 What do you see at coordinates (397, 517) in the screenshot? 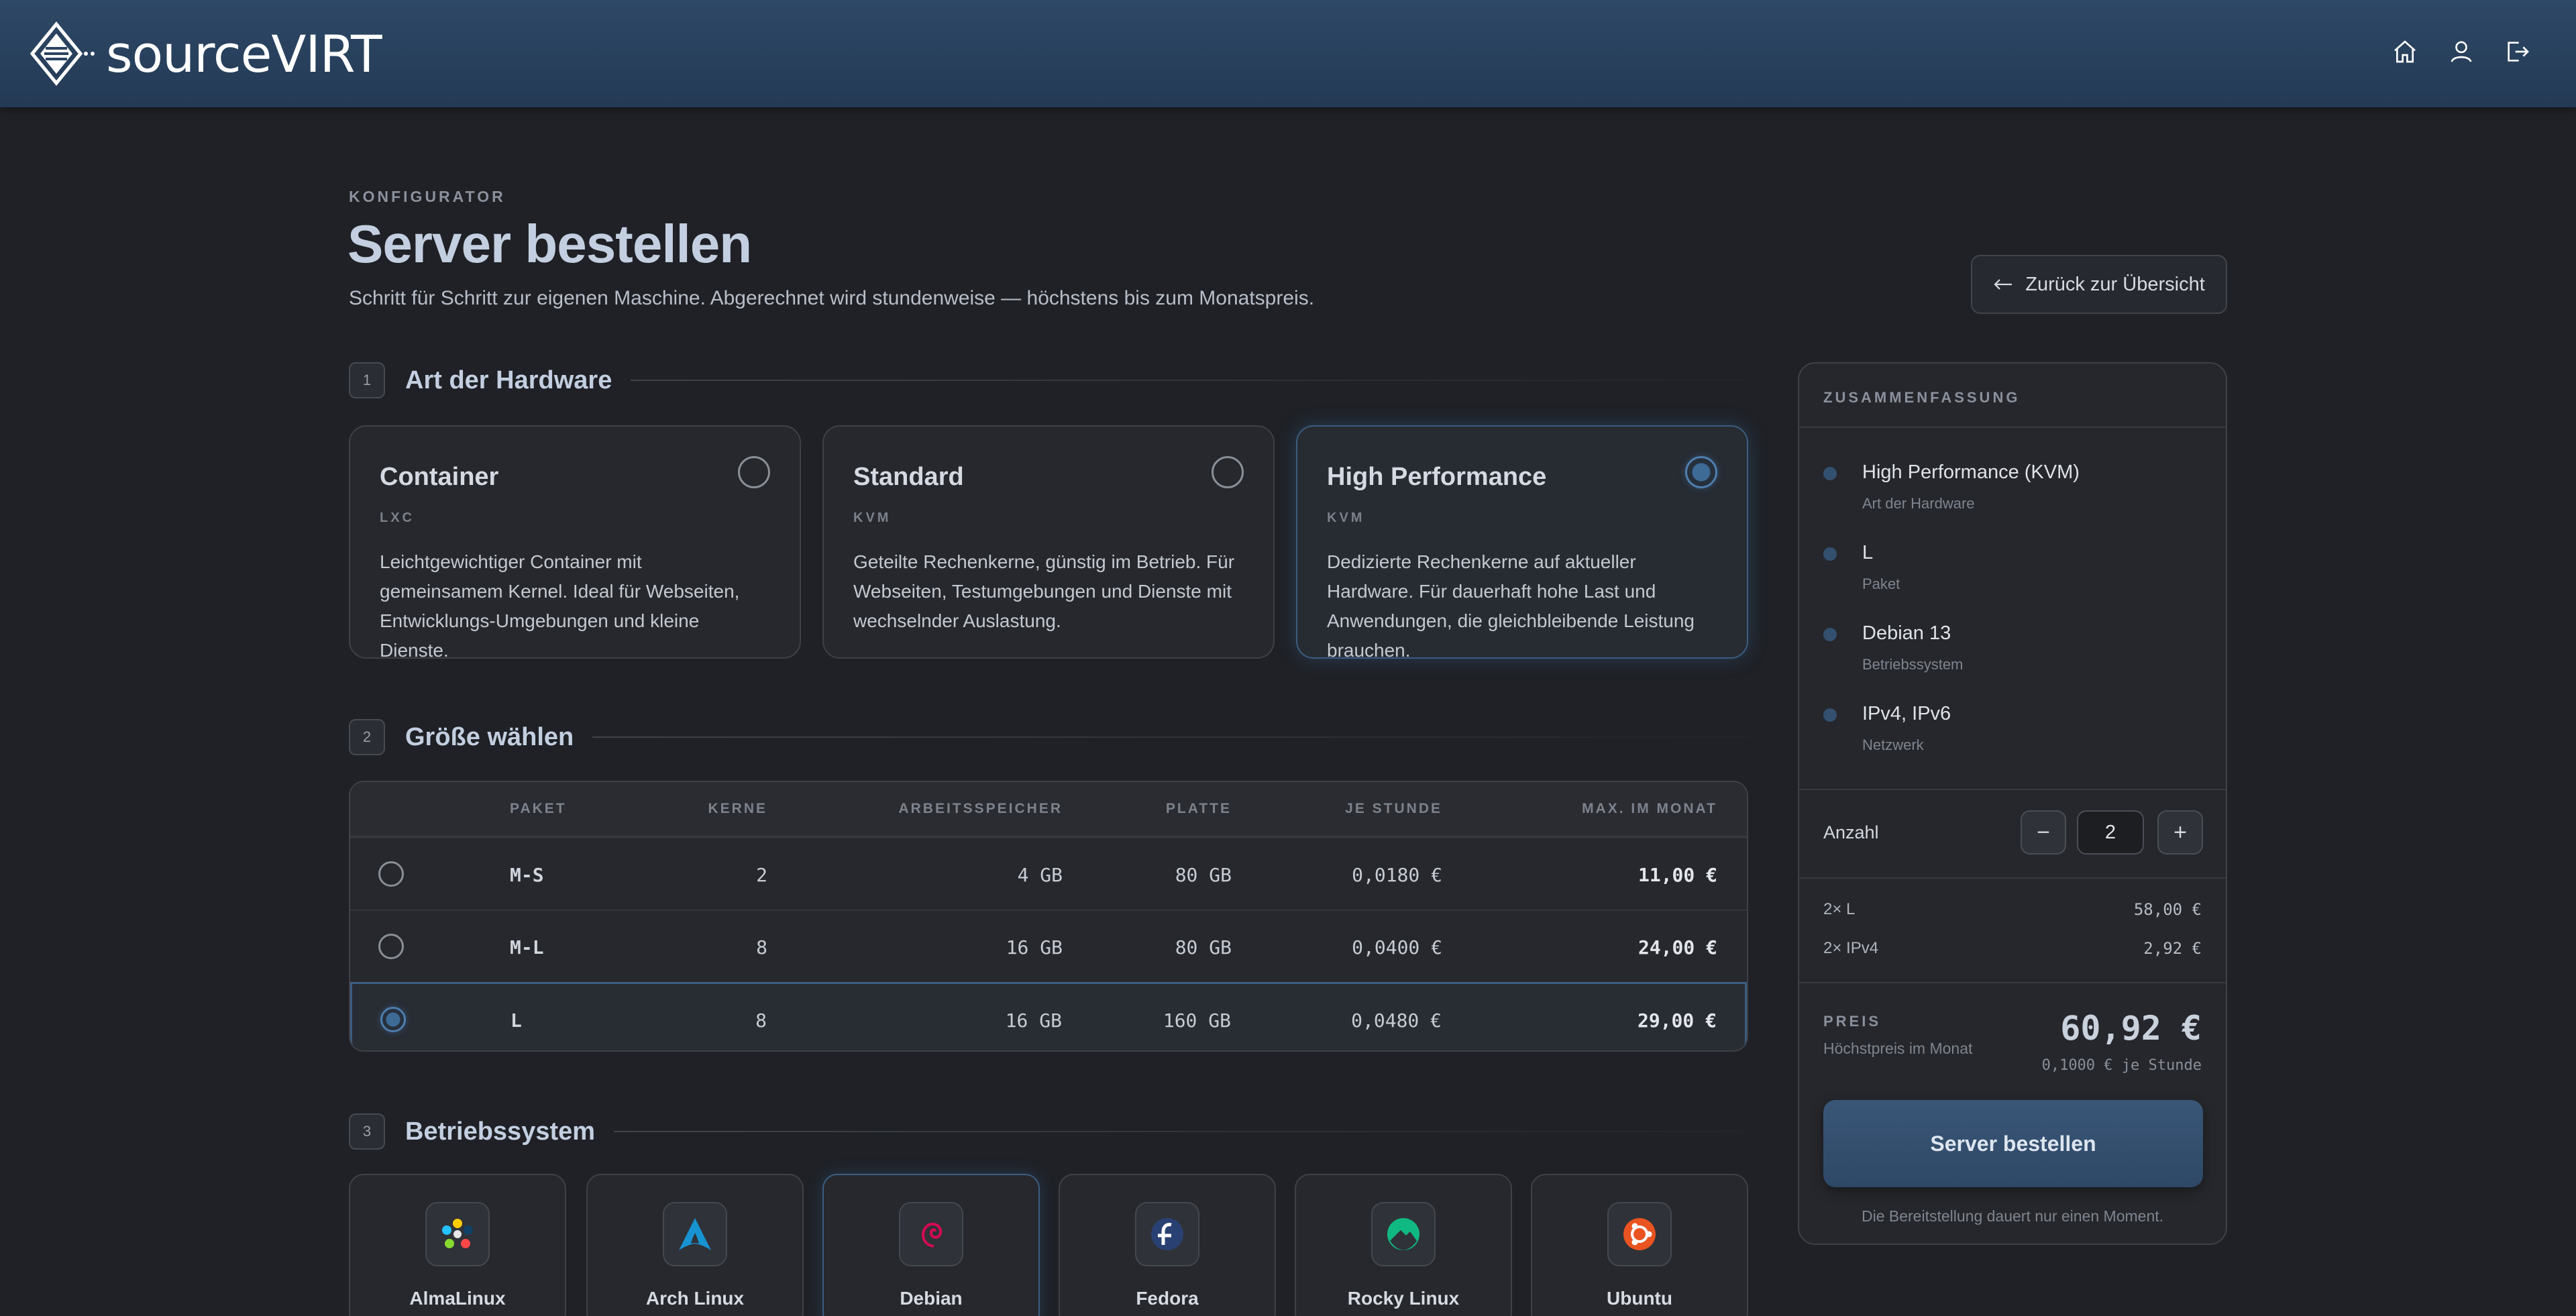
I see `hardware-tag: LXC` at bounding box center [397, 517].